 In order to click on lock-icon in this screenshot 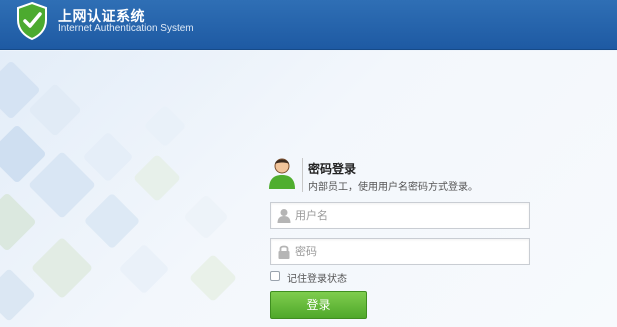, I will do `click(284, 252)`.